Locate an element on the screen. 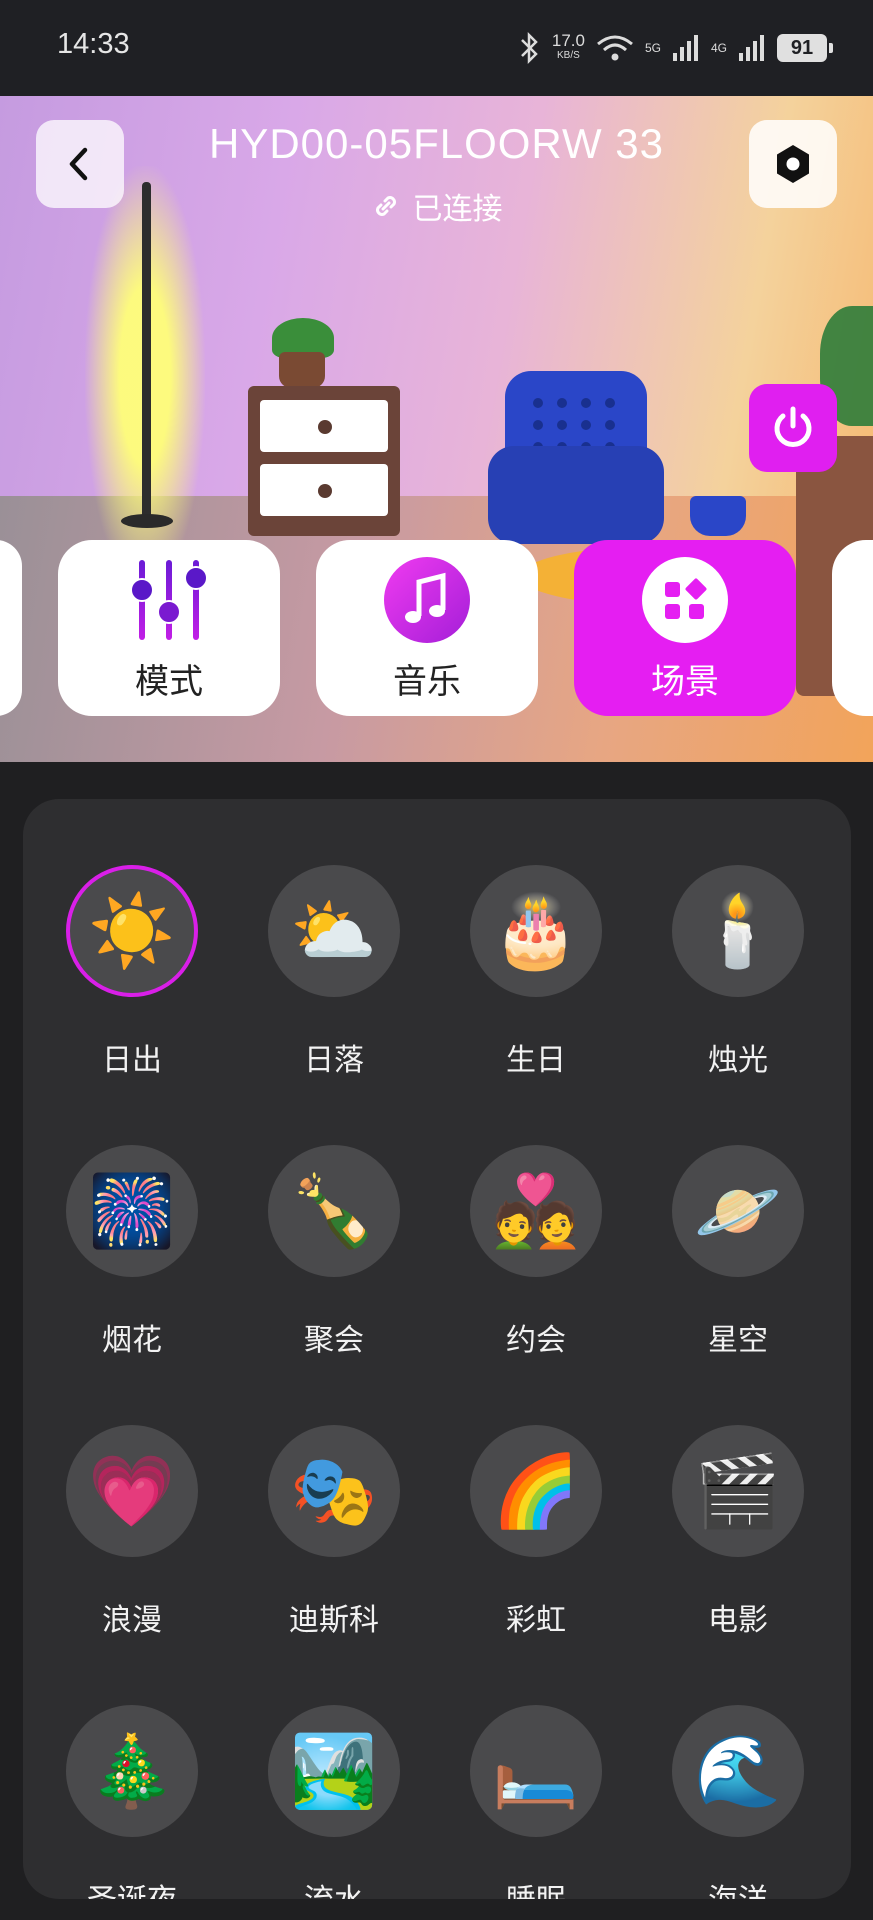 The width and height of the screenshot is (873, 1920). bluetooth-icon is located at coordinates (529, 48).